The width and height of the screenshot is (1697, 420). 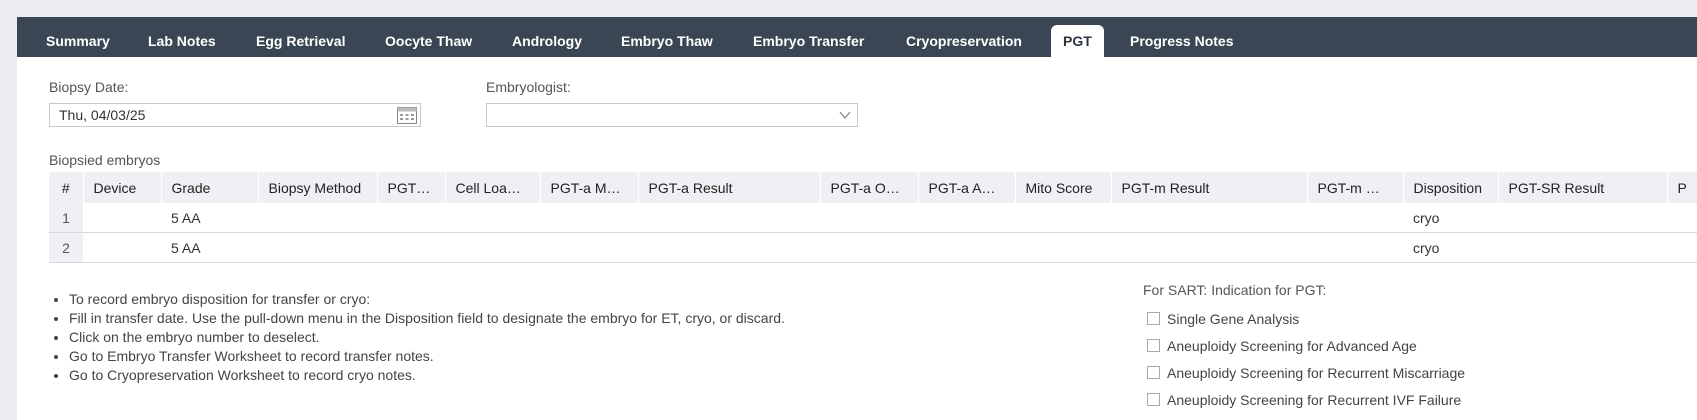 I want to click on table-row: 1 5 AA cryo, so click(x=873, y=218).